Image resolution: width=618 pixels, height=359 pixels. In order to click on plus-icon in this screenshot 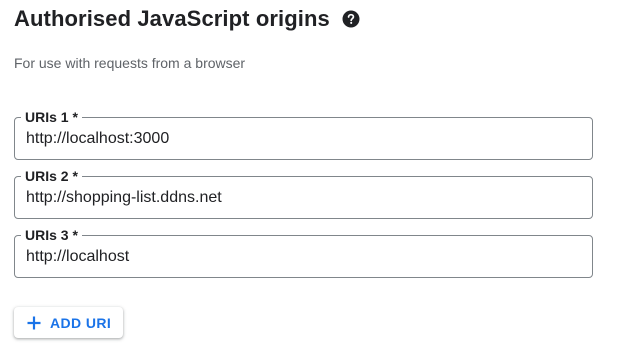, I will do `click(34, 323)`.